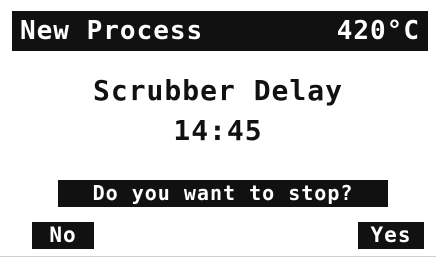  What do you see at coordinates (63, 235) in the screenshot?
I see `no-button: No` at bounding box center [63, 235].